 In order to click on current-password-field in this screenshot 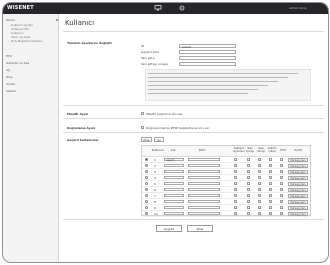, I will do `click(207, 52)`.